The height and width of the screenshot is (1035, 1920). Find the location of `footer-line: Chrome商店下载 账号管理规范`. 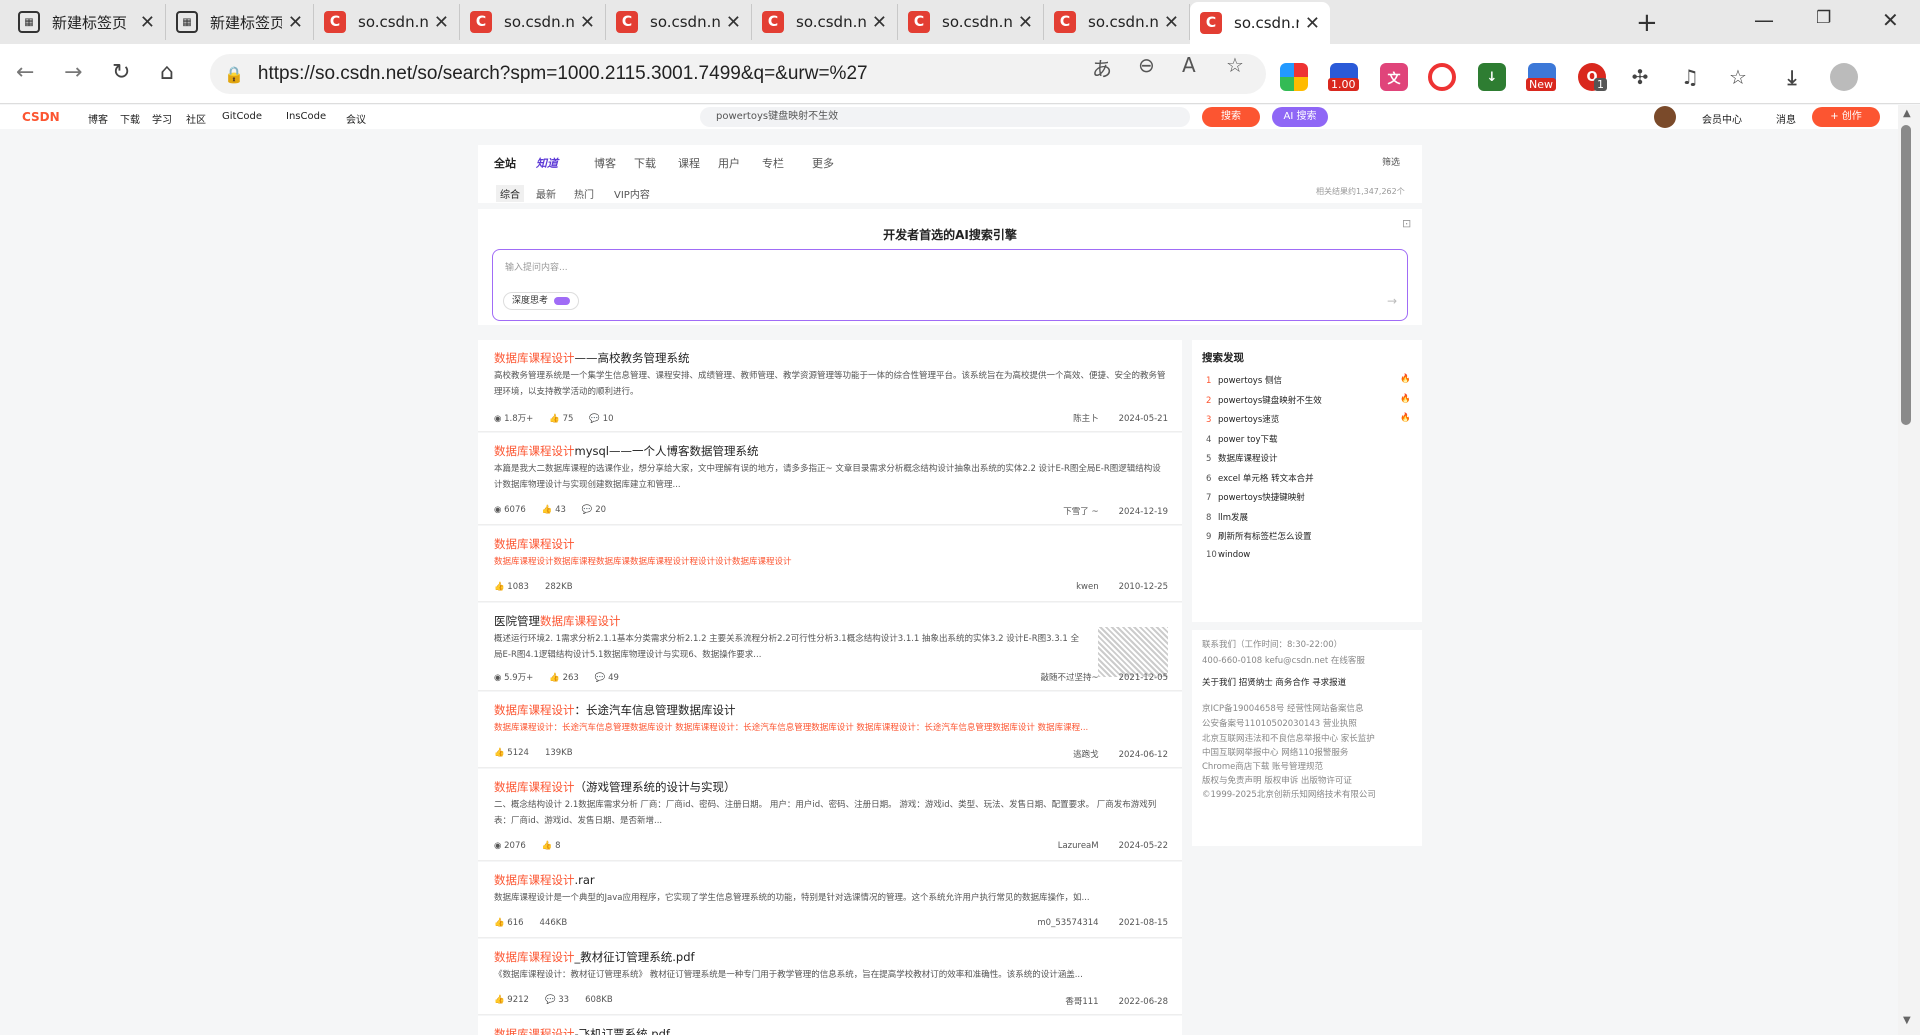

footer-line: Chrome商店下载 账号管理规范 is located at coordinates (1262, 766).